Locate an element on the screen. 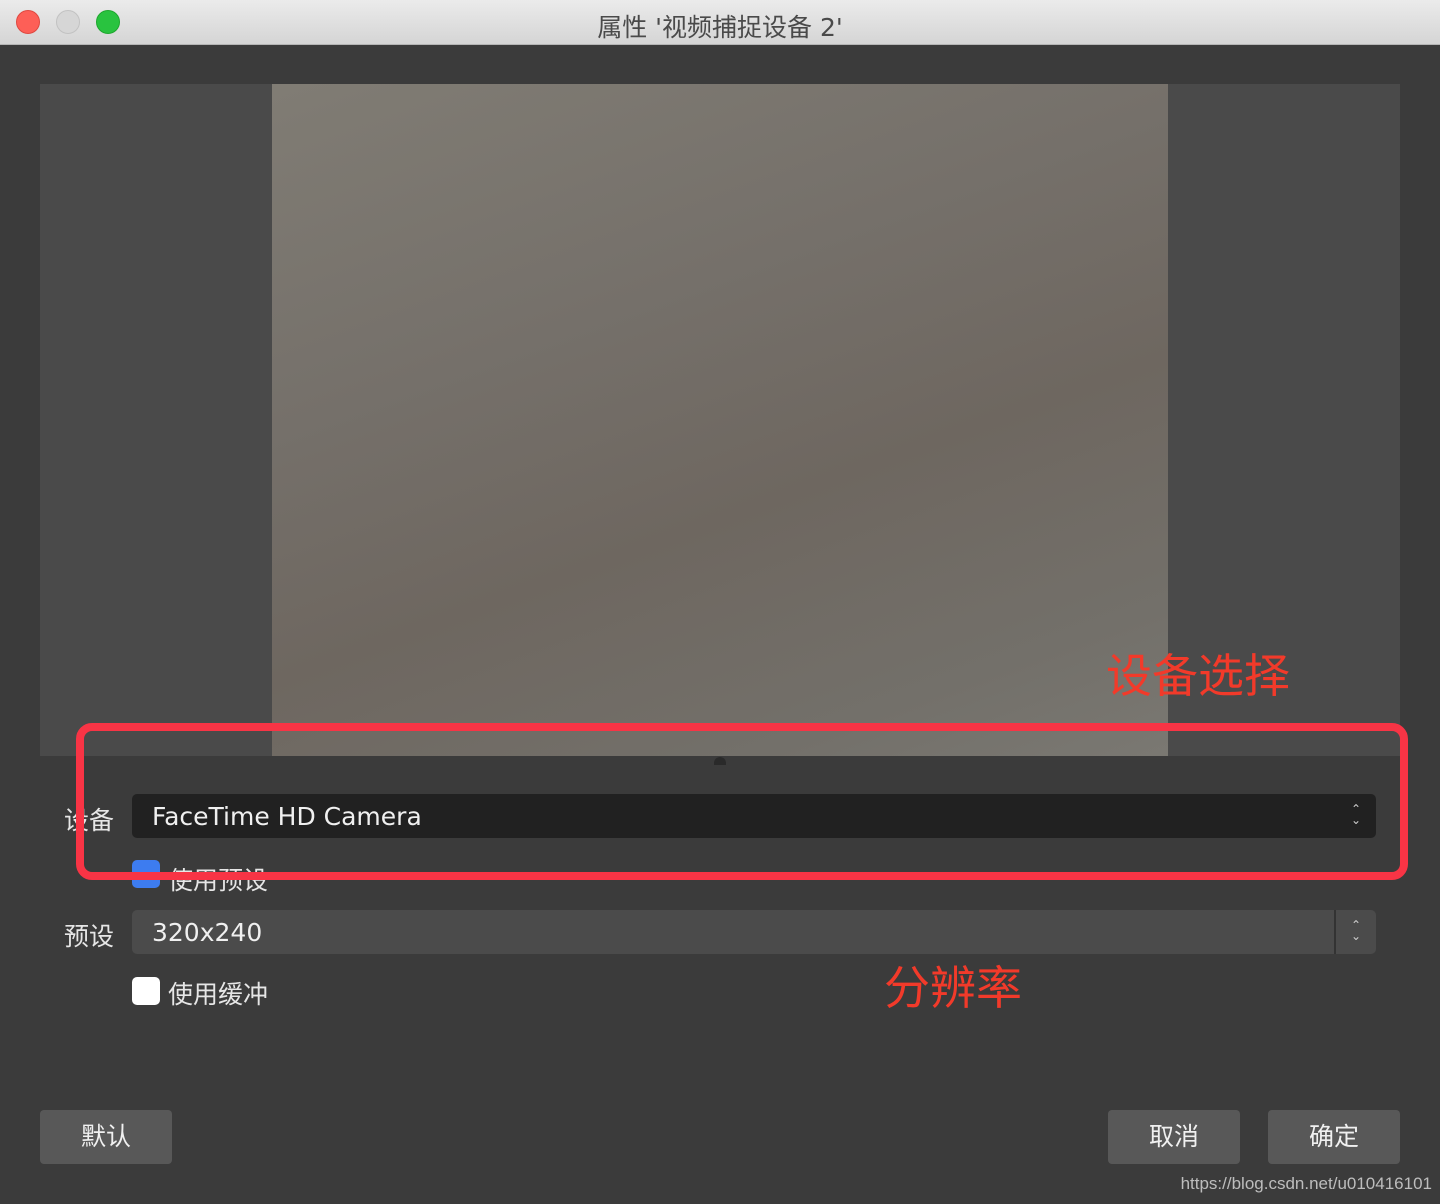 This screenshot has height=1204, width=1440. use-buffer-checkbox is located at coordinates (146, 991).